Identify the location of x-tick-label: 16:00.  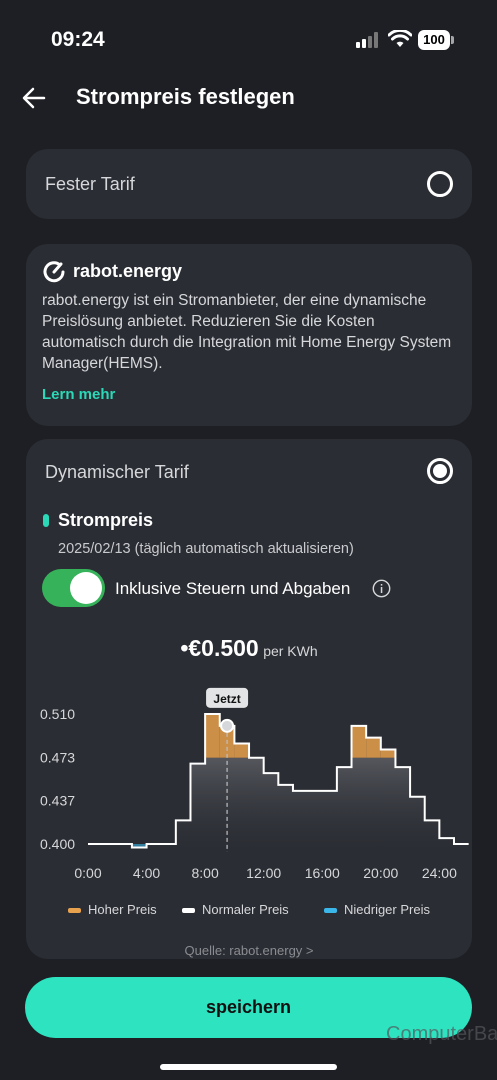
(322, 873).